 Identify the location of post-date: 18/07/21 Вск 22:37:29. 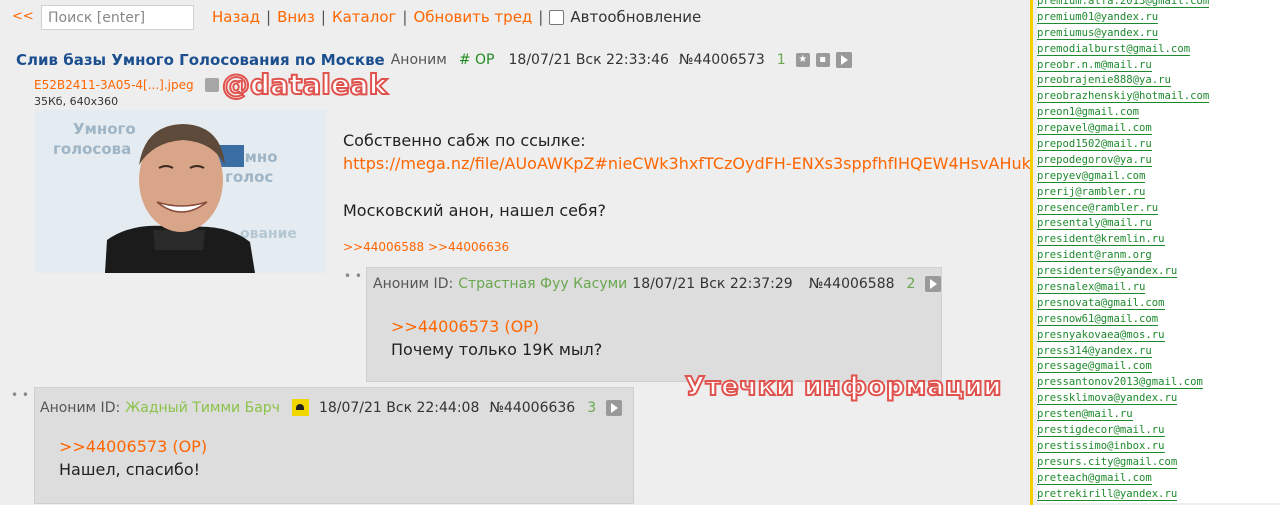
(712, 284).